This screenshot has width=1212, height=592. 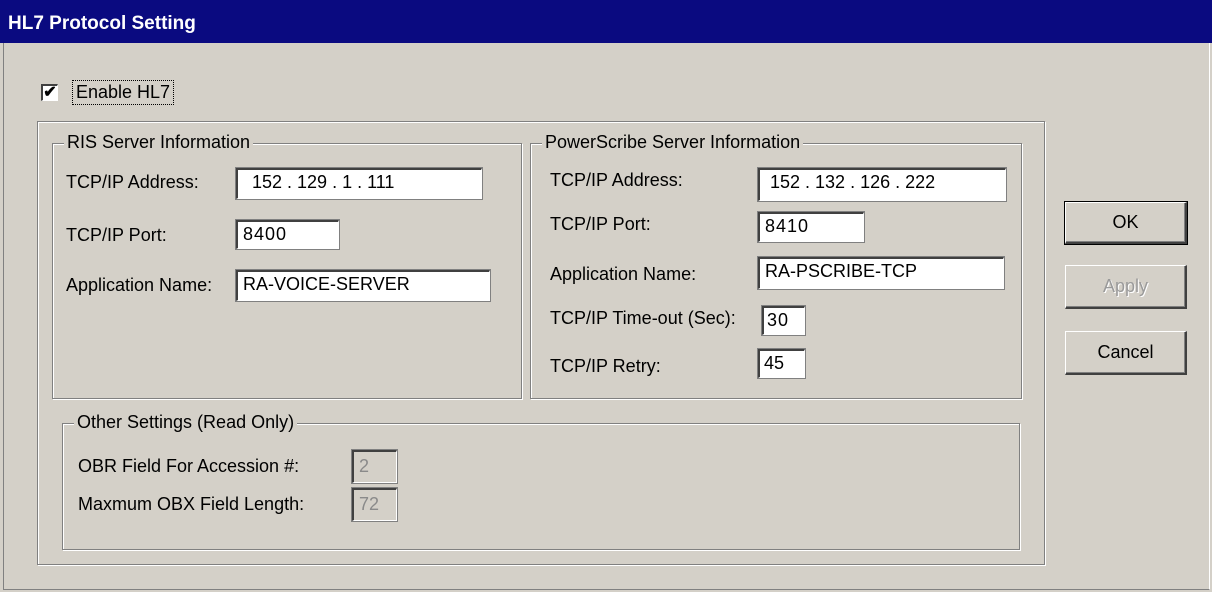 I want to click on enable-hl7-checkbox: ✔, so click(x=49, y=92).